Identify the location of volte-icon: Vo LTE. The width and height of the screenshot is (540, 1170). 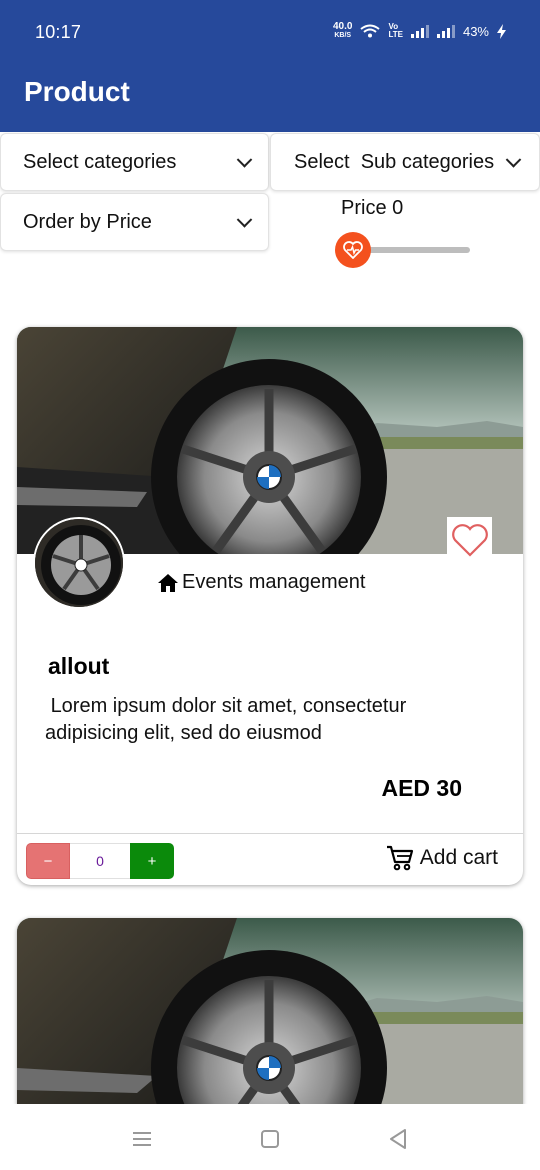
(395, 30).